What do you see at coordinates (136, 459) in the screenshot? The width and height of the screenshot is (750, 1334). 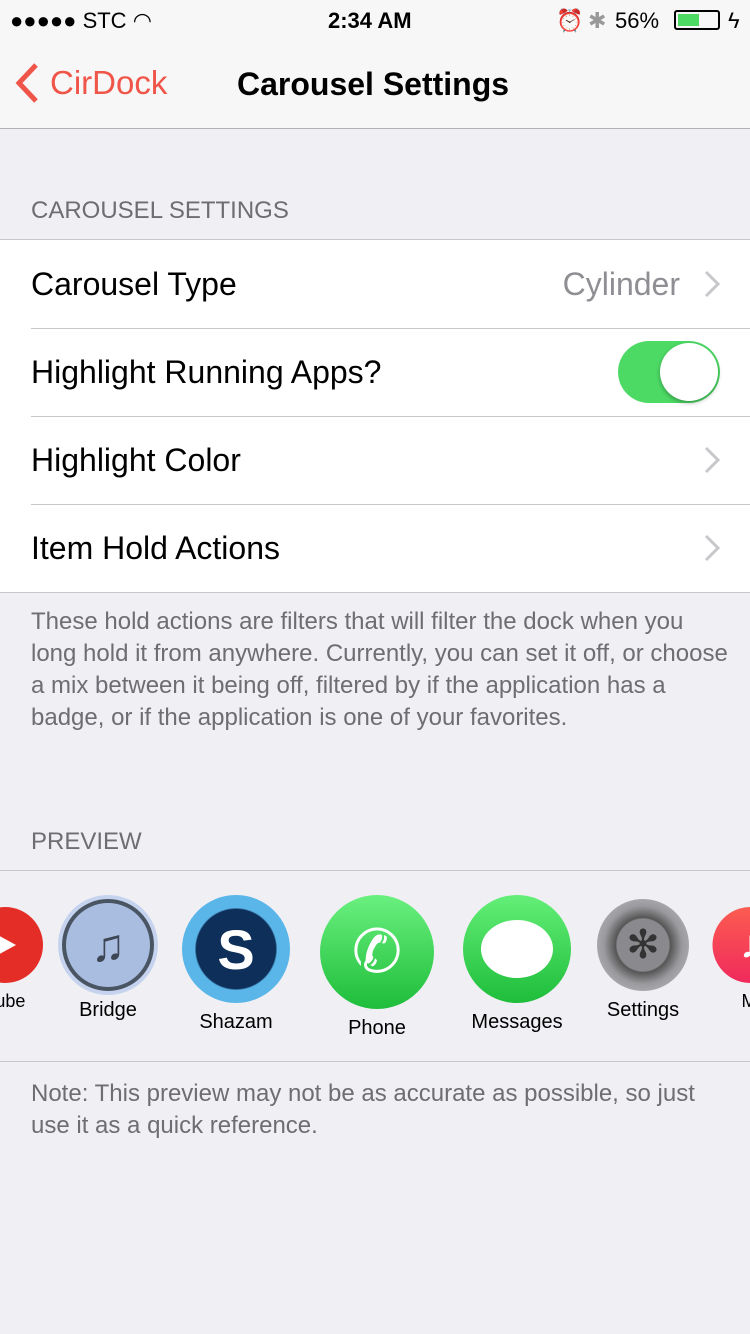 I see `row-label: Highlight Color` at bounding box center [136, 459].